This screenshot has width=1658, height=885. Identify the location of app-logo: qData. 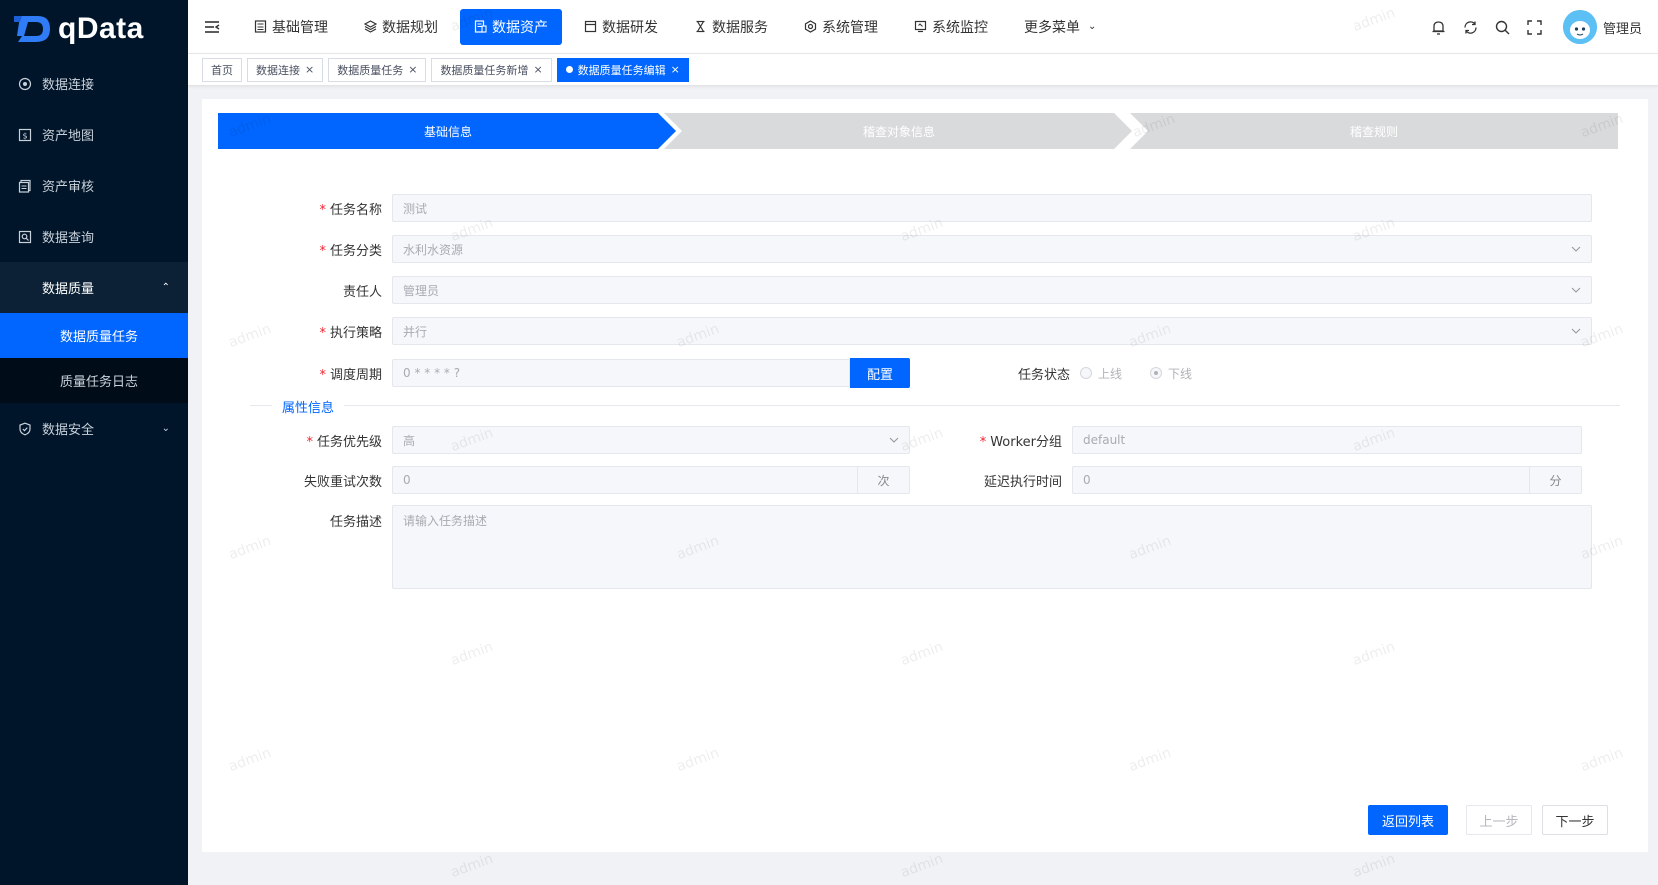
(94, 29).